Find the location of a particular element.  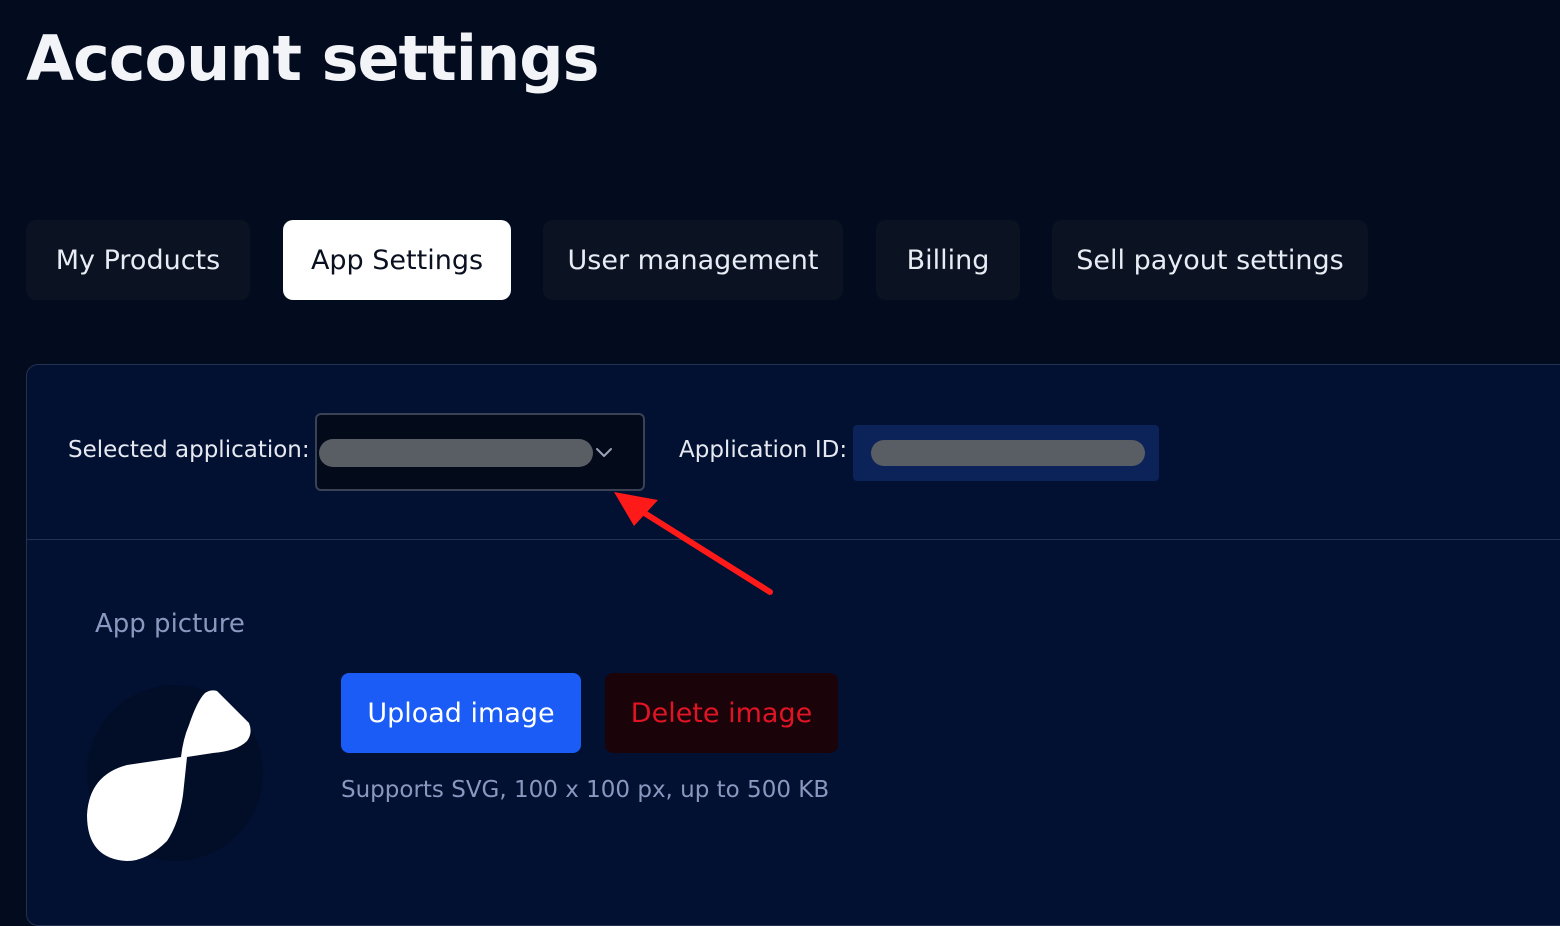

application-select is located at coordinates (480, 452).